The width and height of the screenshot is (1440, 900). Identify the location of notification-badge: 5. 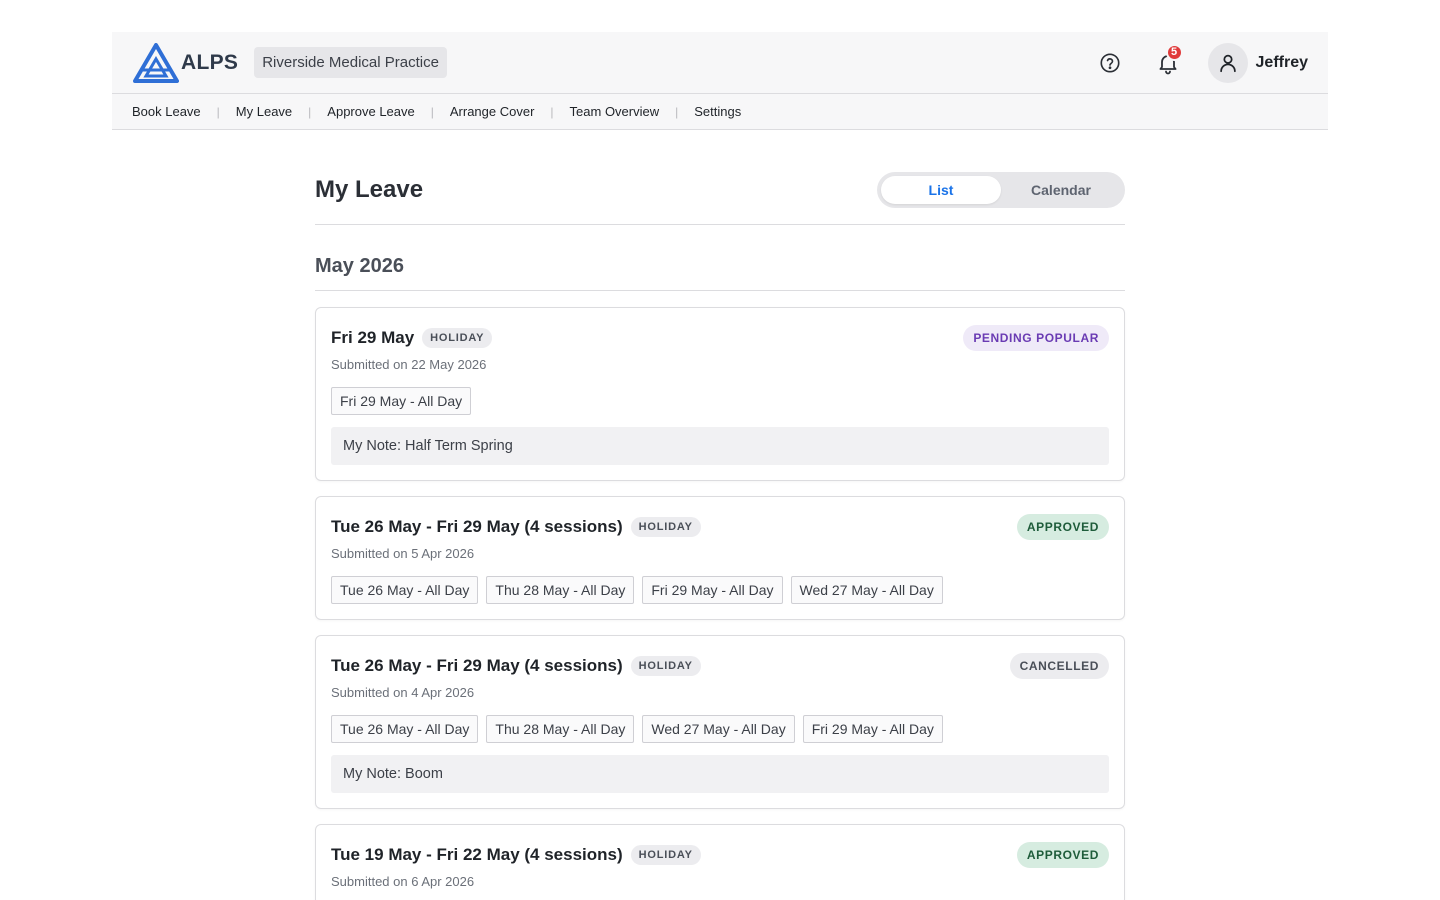
(1174, 52).